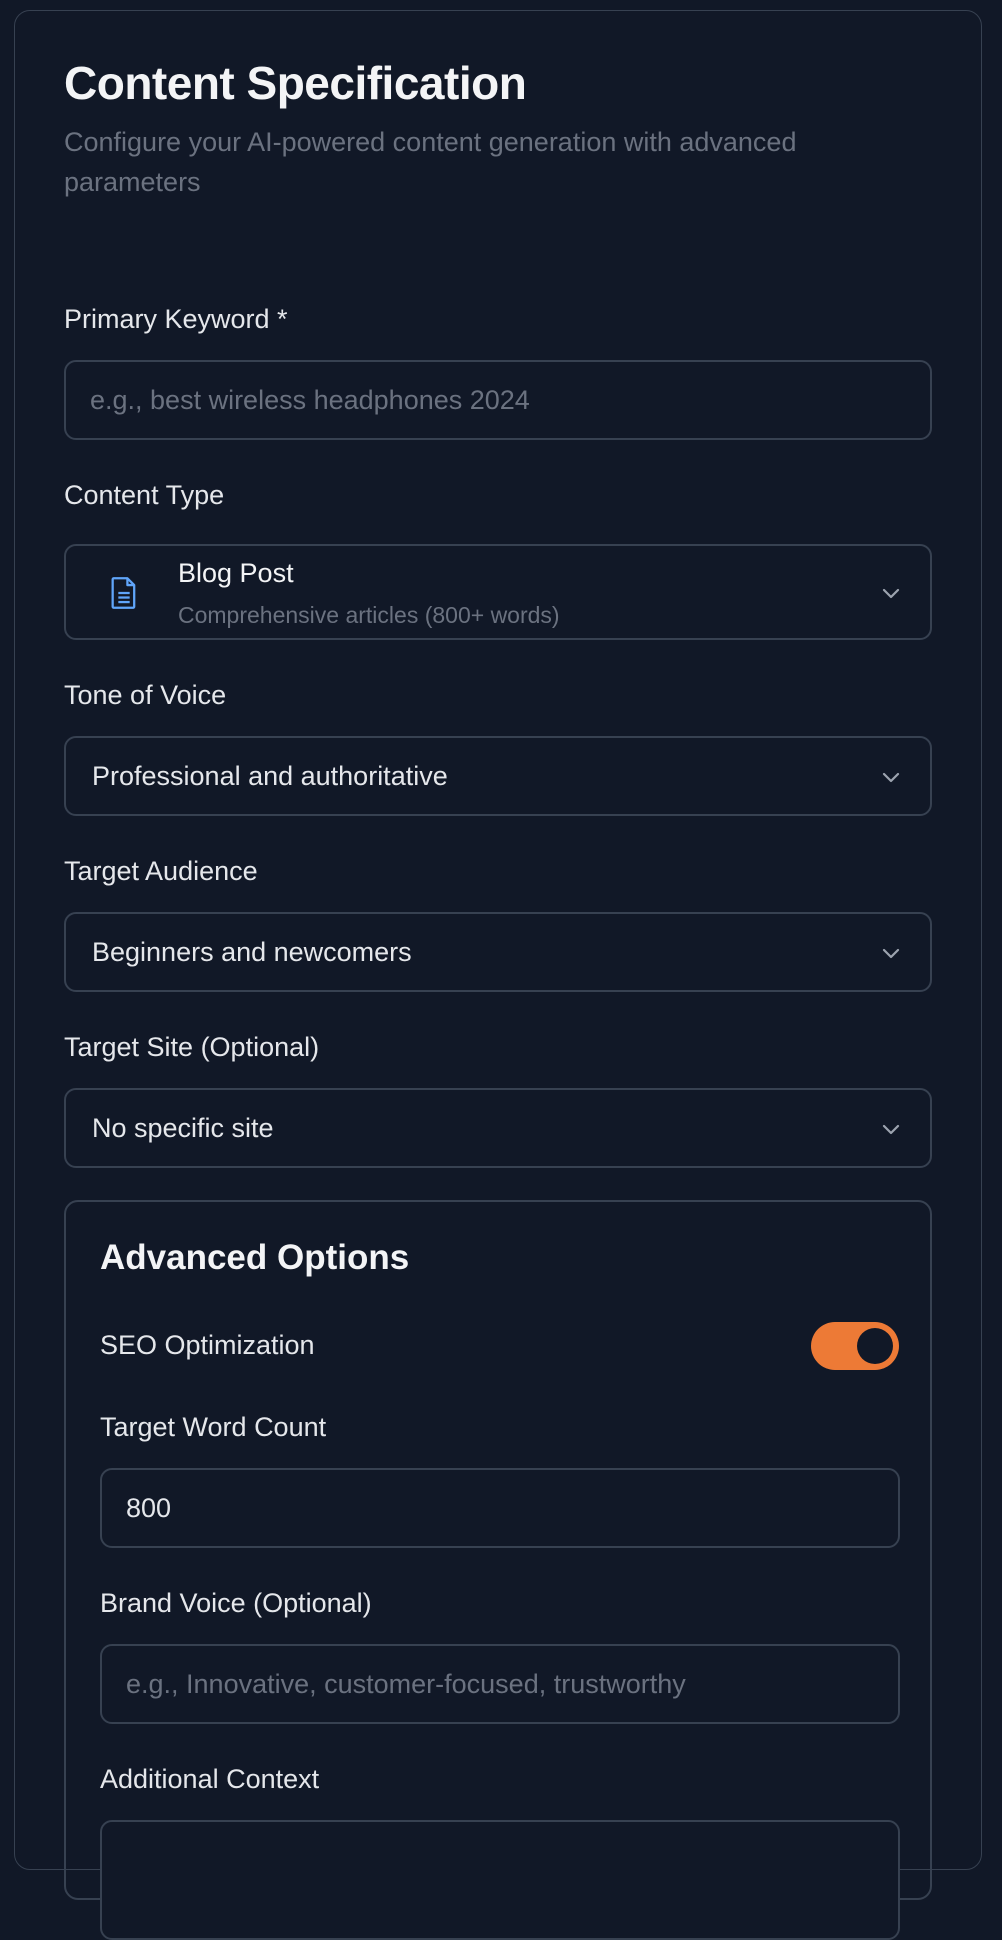 This screenshot has width=1002, height=1940. What do you see at coordinates (236, 573) in the screenshot?
I see `content-type-selected-title: Blog Post` at bounding box center [236, 573].